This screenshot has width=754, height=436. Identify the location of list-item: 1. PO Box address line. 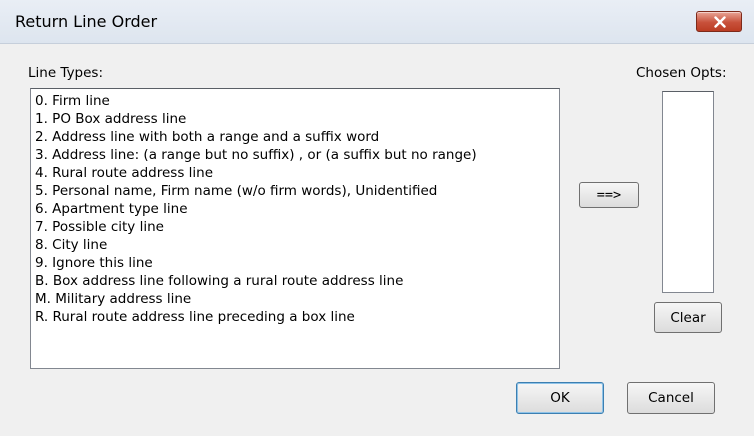
(110, 119).